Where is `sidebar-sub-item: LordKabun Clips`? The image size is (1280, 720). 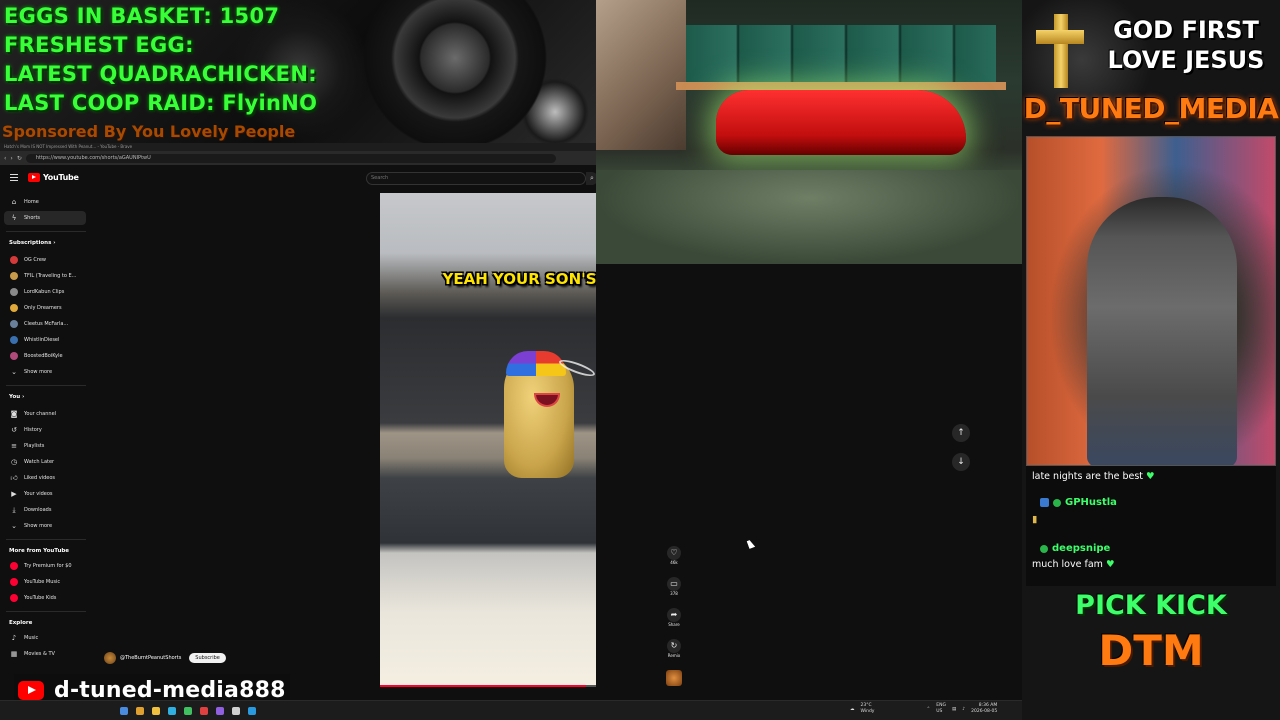
sidebar-sub-item: LordKabun Clips is located at coordinates (45, 292).